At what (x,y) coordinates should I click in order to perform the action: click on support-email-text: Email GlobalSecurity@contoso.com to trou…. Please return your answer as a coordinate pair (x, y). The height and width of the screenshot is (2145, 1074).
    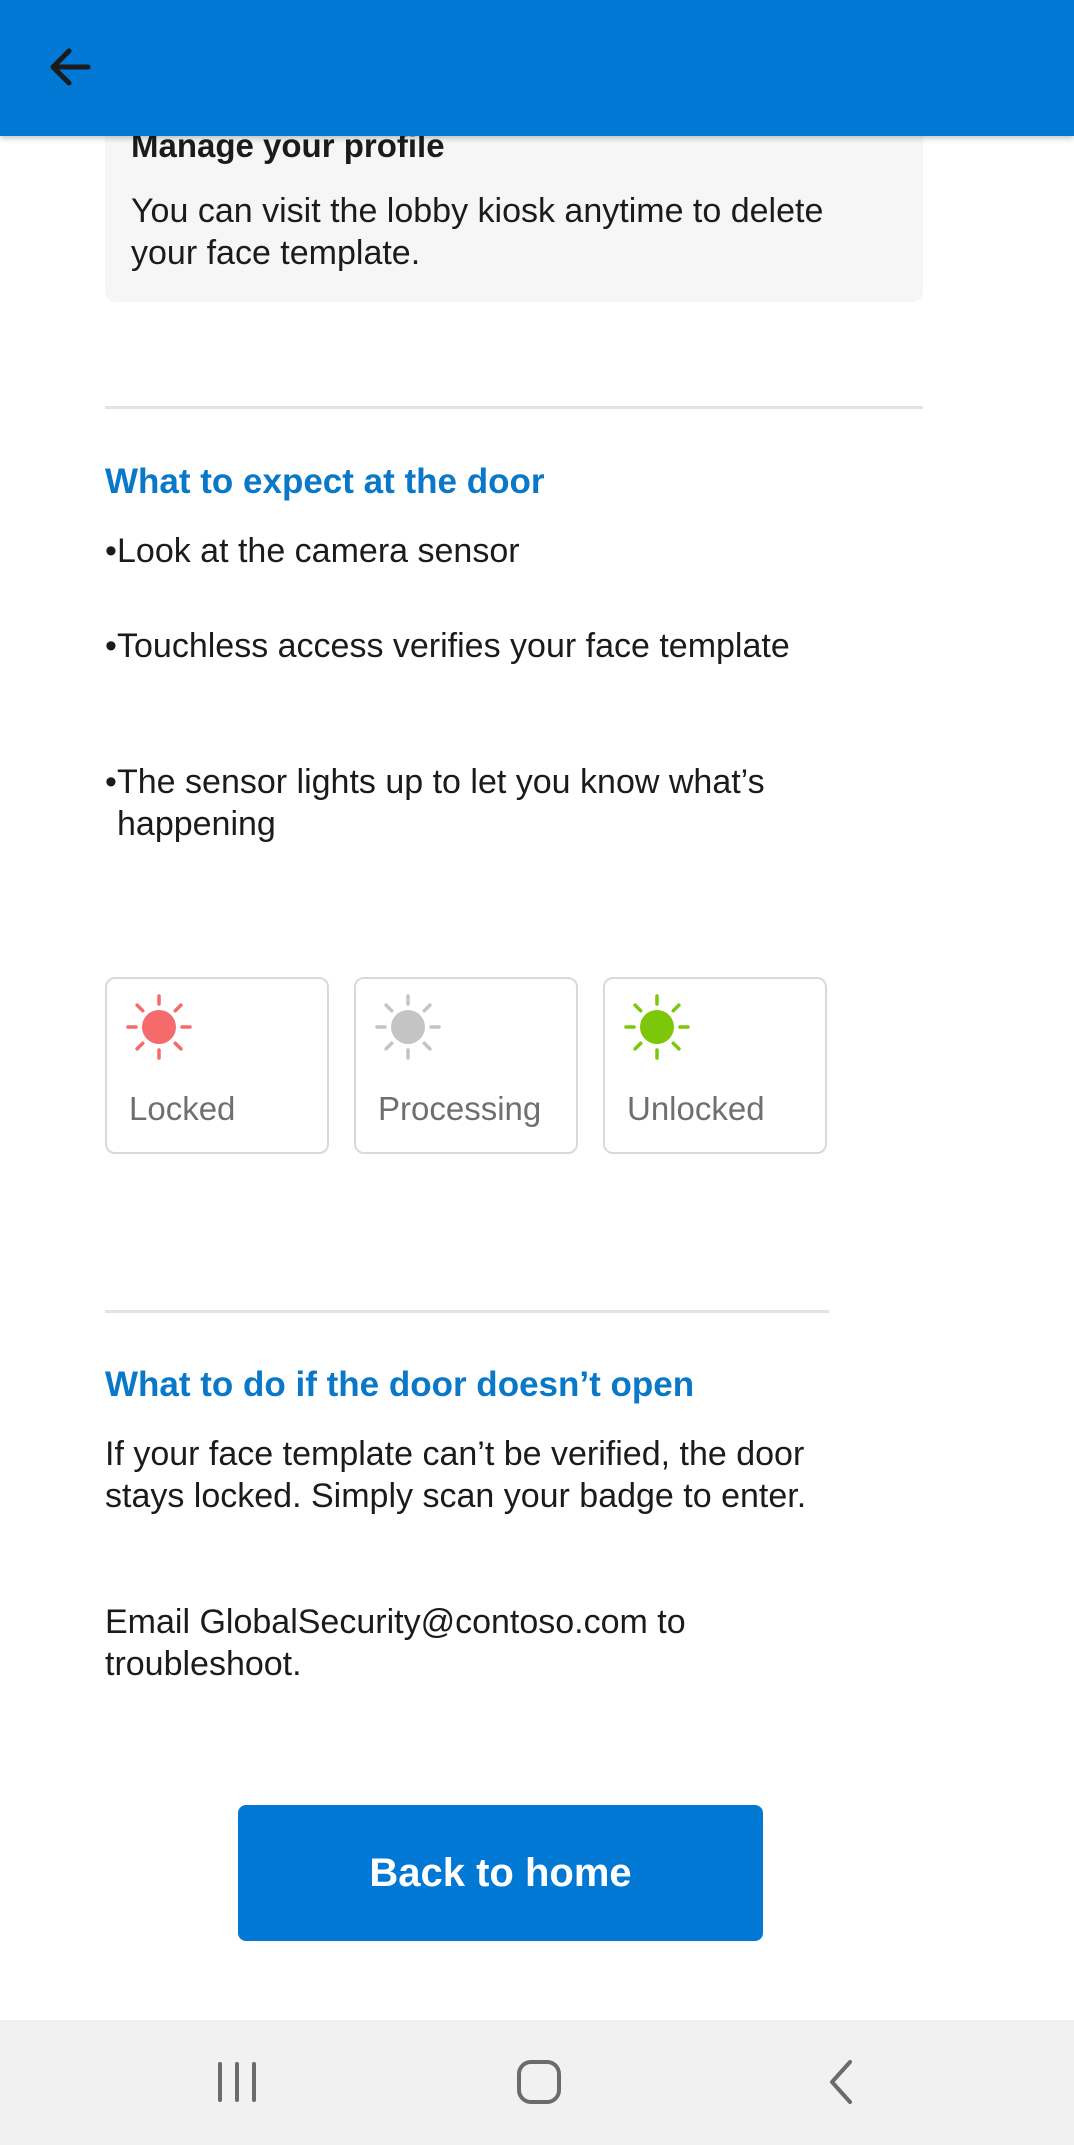
    Looking at the image, I should click on (395, 1643).